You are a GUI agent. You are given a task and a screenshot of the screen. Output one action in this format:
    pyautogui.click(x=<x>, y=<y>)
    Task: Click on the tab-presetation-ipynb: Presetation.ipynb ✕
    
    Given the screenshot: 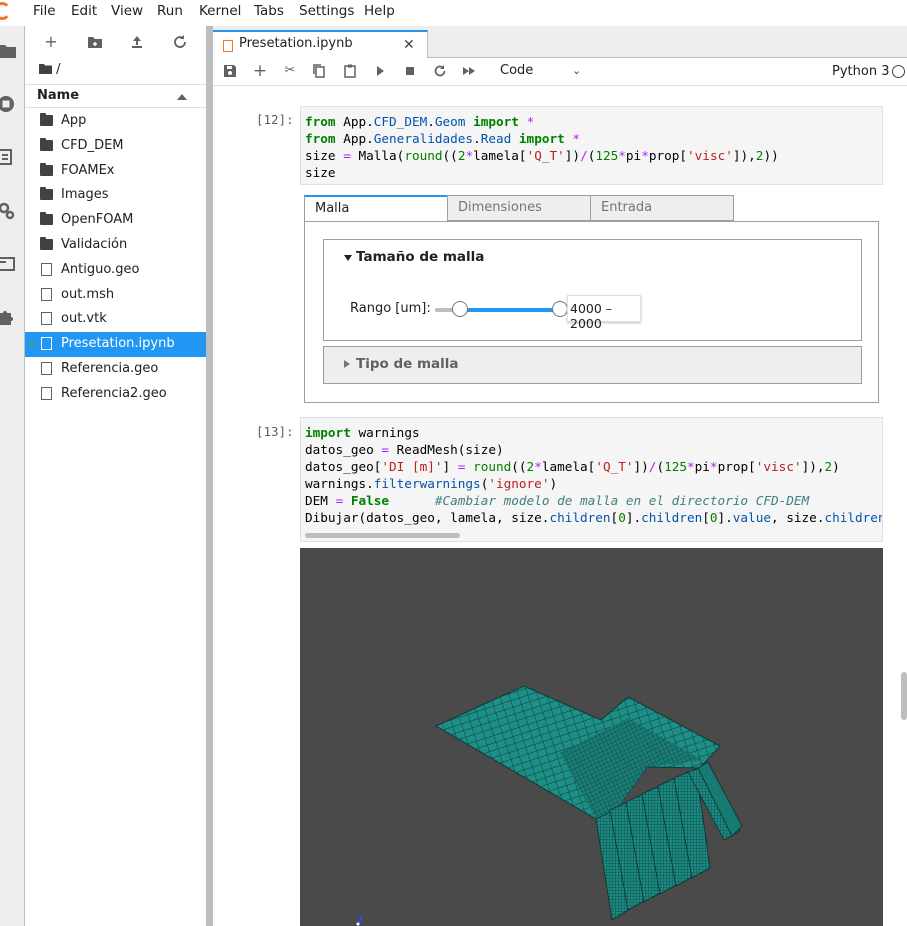 What is the action you would take?
    pyautogui.click(x=320, y=44)
    